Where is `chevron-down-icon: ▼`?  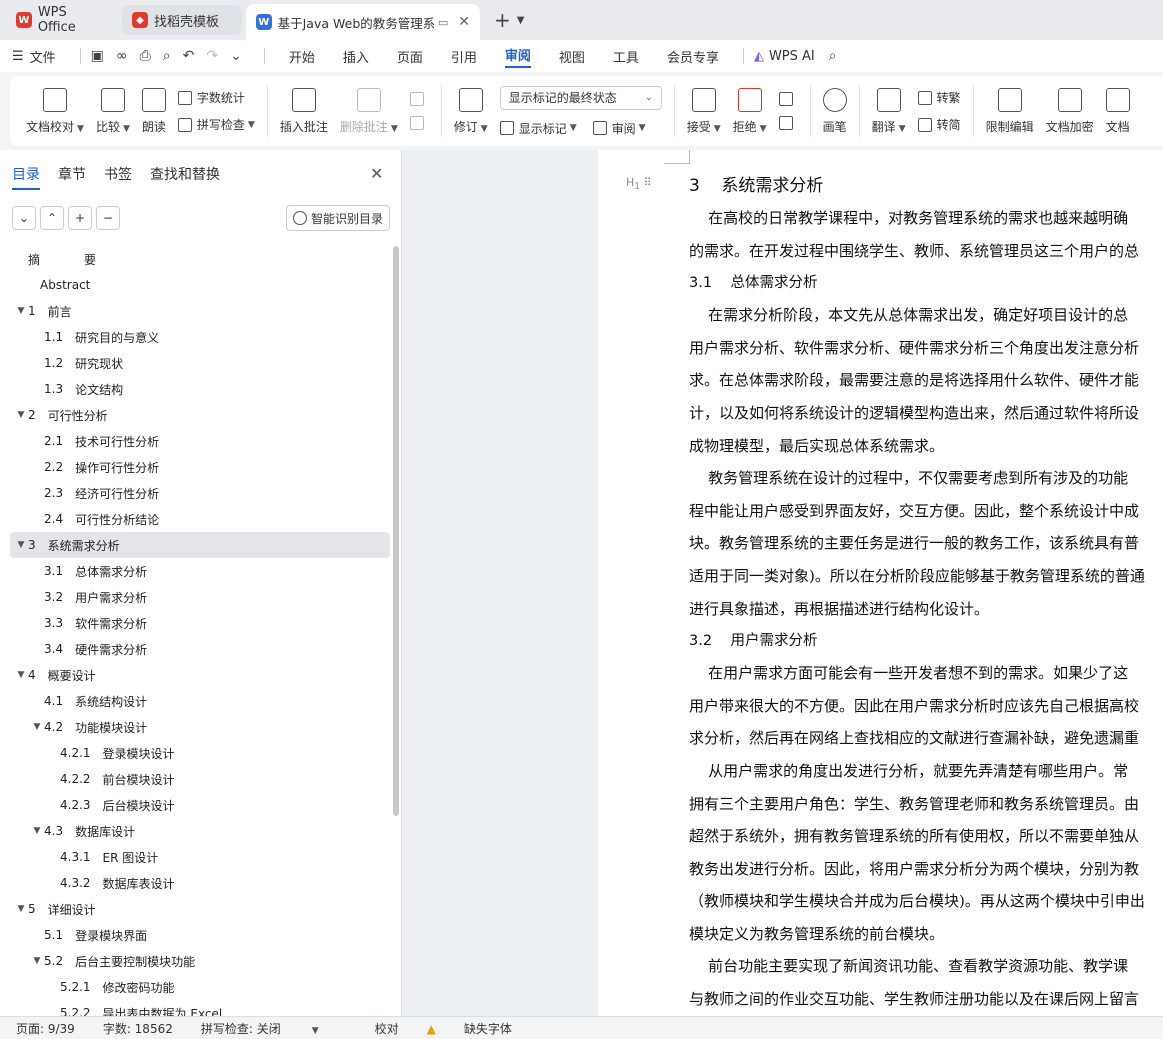
chevron-down-icon: ▼ is located at coordinates (521, 20).